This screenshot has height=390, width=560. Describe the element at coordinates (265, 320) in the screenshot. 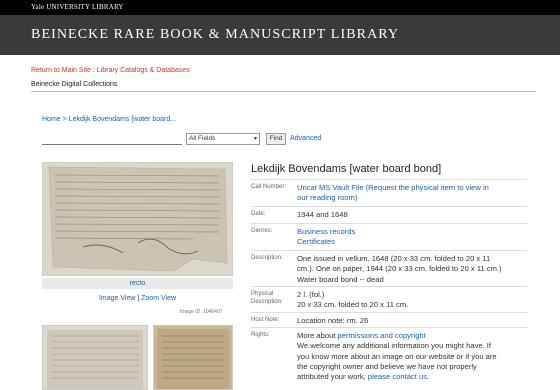

I see `host-note-label: Host Note:` at that location.